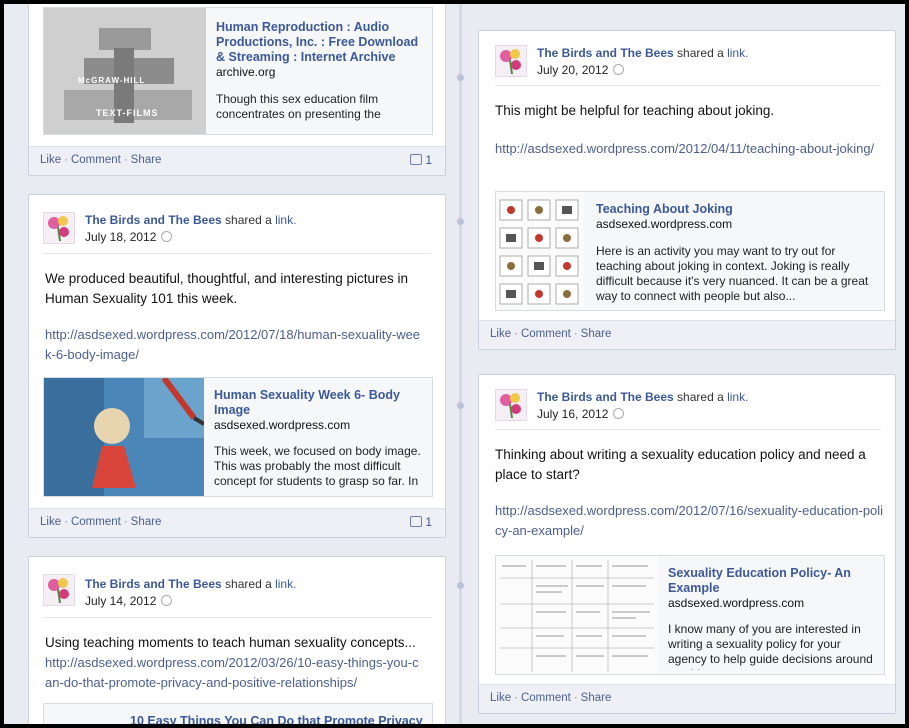  I want to click on post-date: July 20, 2012, so click(581, 70).